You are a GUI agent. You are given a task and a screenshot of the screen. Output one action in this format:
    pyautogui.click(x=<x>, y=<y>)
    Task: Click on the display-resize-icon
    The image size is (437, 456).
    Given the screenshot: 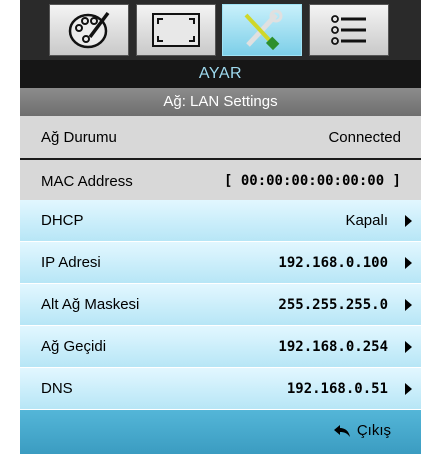 What is the action you would take?
    pyautogui.click(x=176, y=30)
    